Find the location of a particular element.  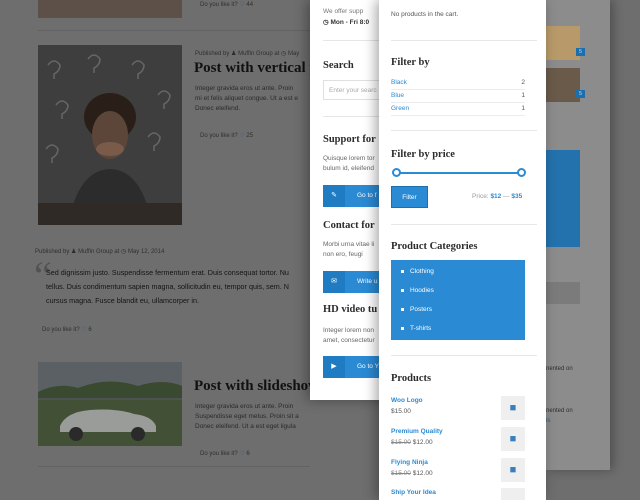

category-label: Hoodies is located at coordinates (422, 290).